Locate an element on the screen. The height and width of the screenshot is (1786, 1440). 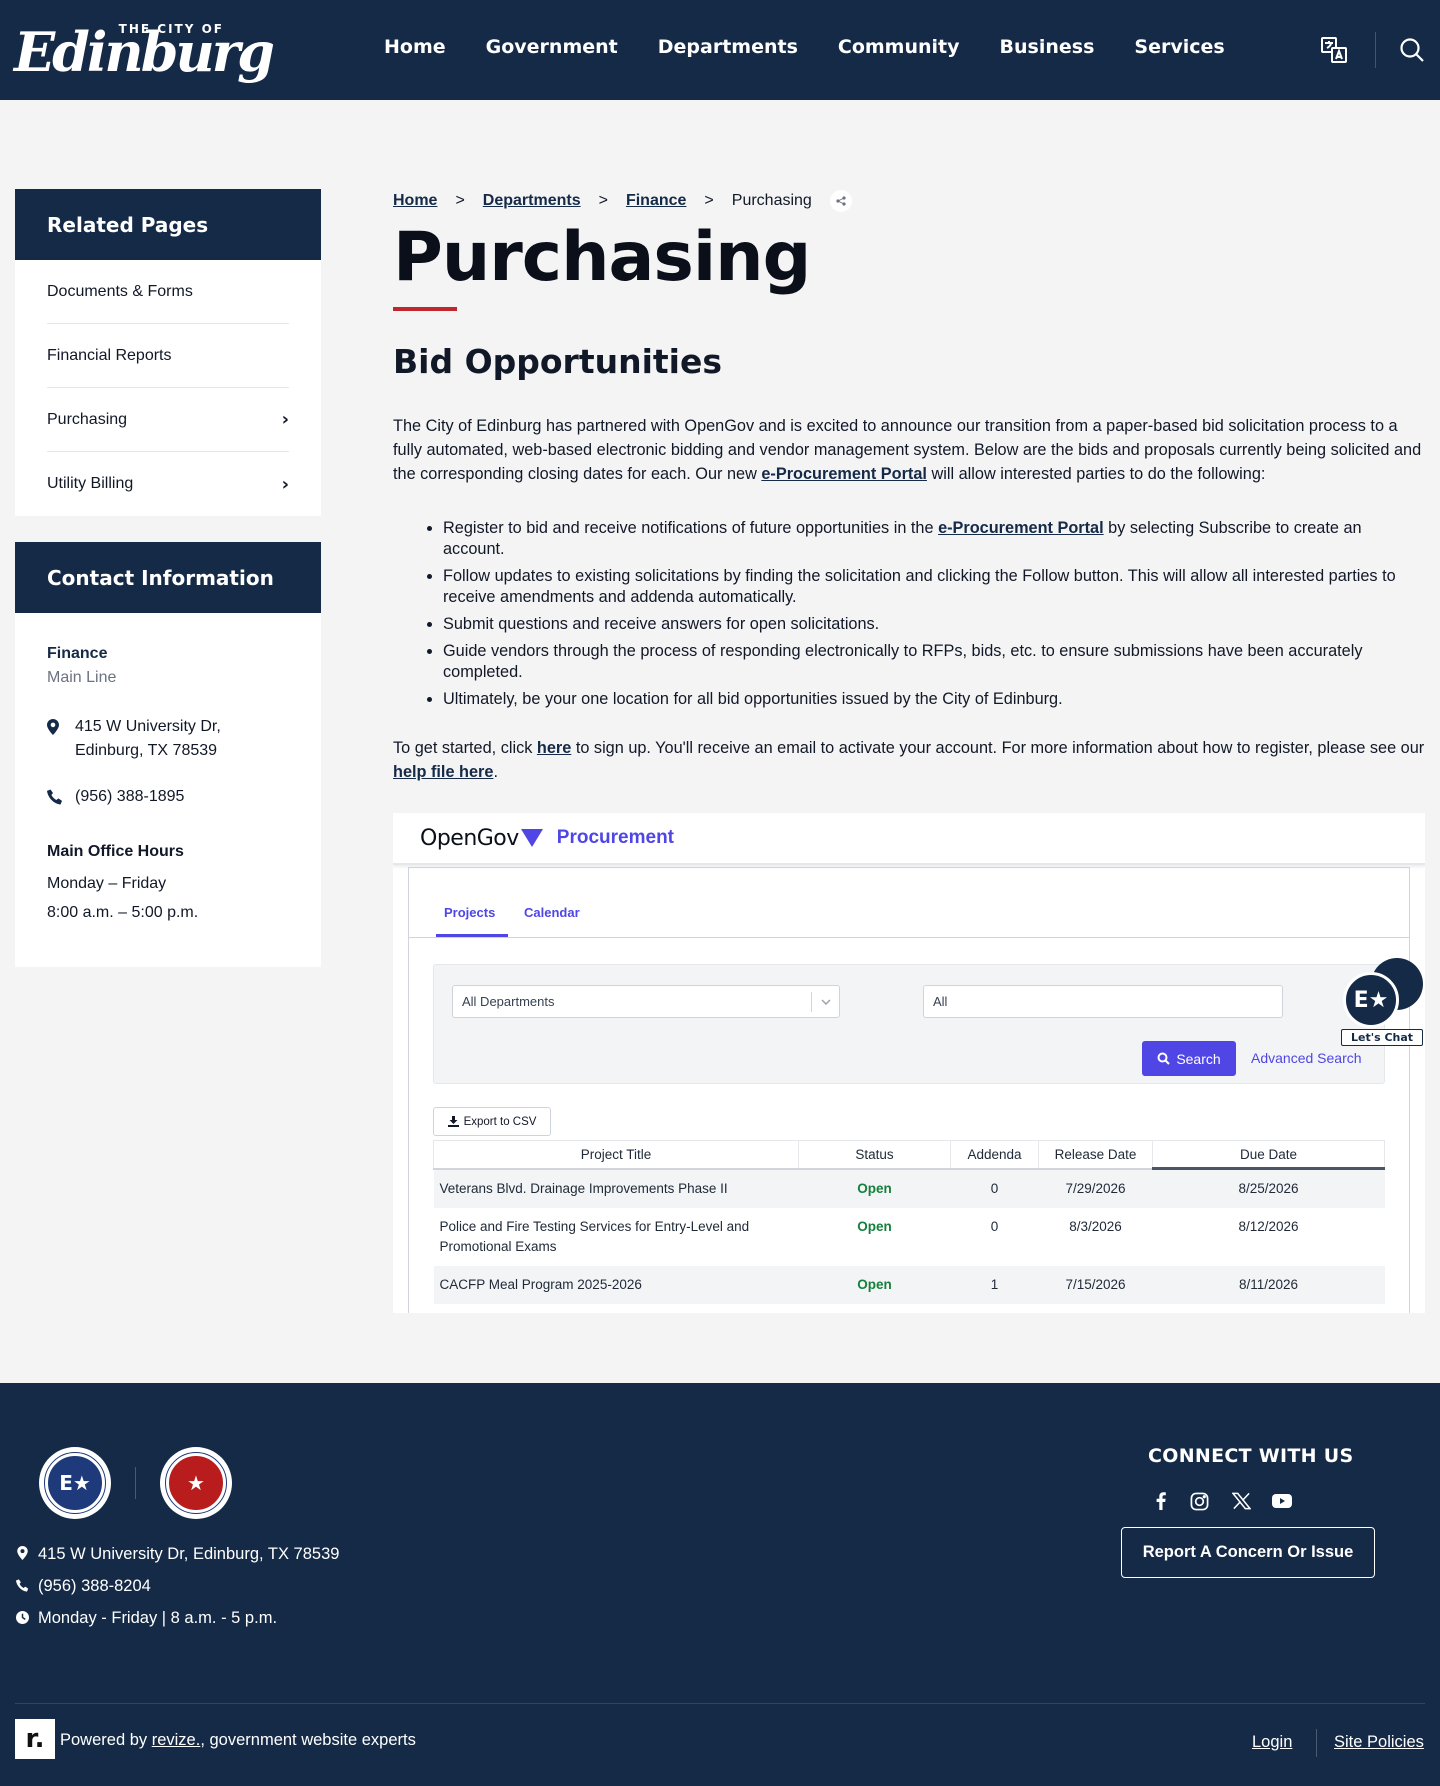
project-title: CACFP Meal Program 2025-2026 is located at coordinates (616, 1285).